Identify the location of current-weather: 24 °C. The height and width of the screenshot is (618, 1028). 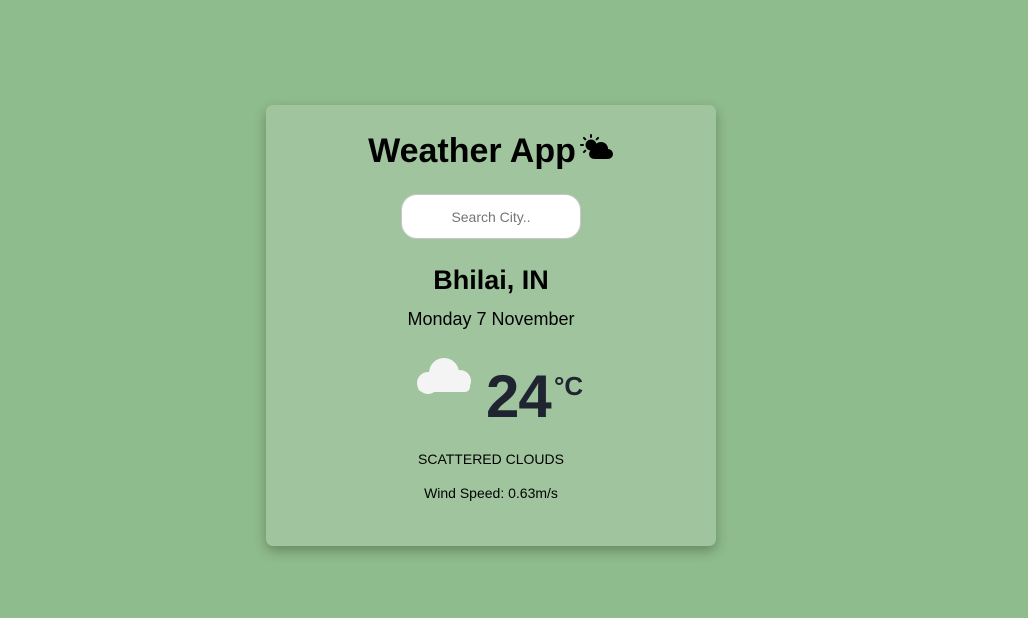
(491, 393).